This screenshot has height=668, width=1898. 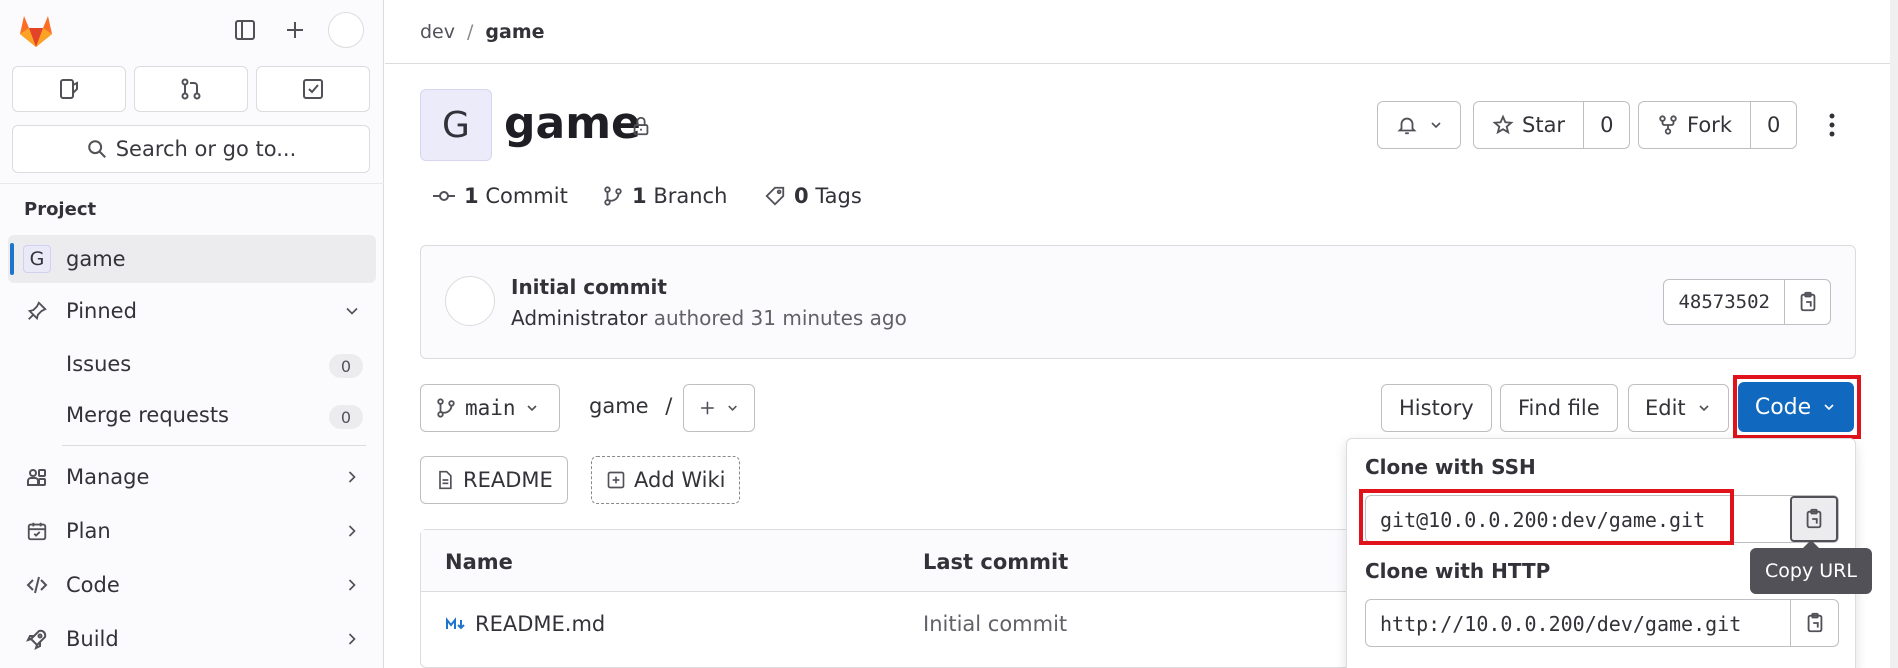 I want to click on clone-http-field: http://10.0.0.200/dev/game.git, so click(x=1602, y=623).